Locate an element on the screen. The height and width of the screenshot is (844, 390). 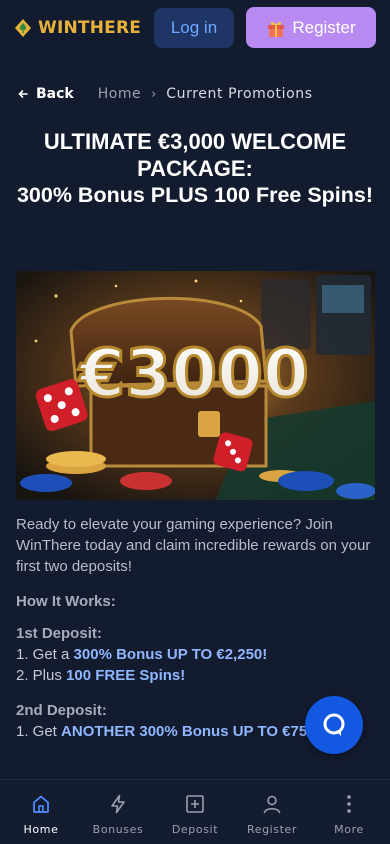
spade-logo-icon is located at coordinates (23, 28).